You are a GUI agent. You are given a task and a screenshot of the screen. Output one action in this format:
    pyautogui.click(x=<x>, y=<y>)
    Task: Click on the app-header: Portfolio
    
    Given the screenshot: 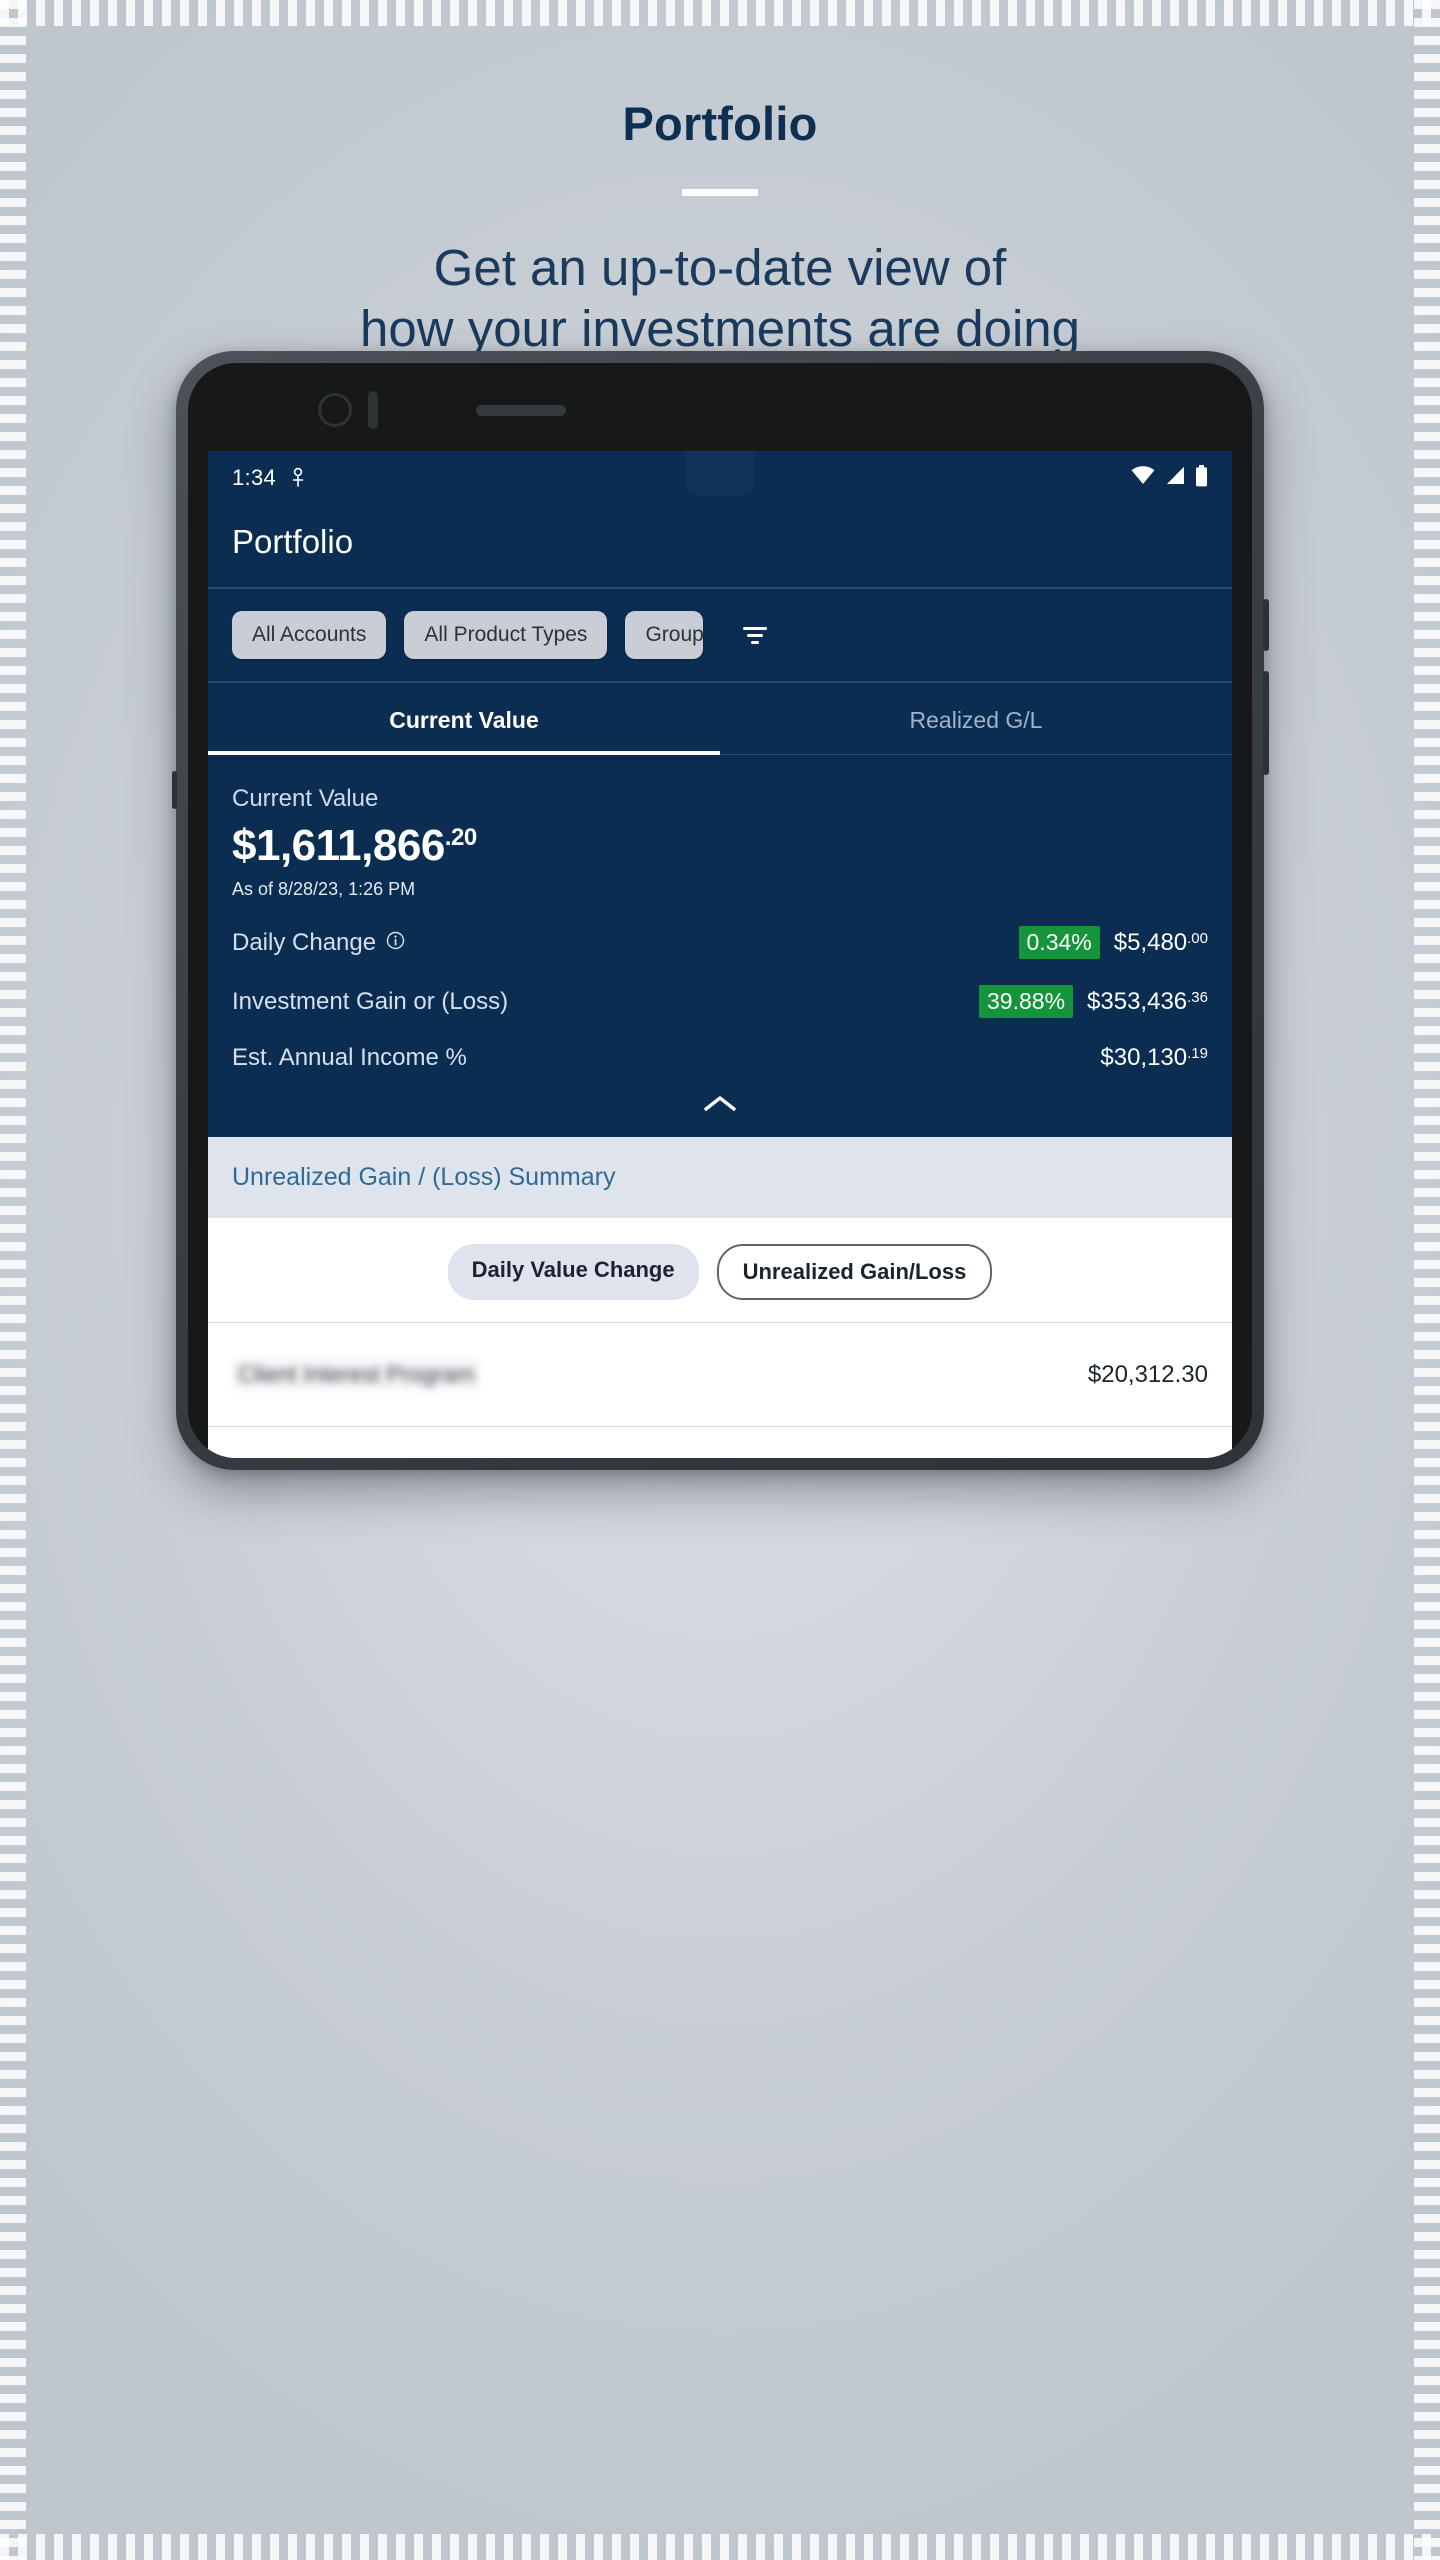 What is the action you would take?
    pyautogui.click(x=720, y=547)
    